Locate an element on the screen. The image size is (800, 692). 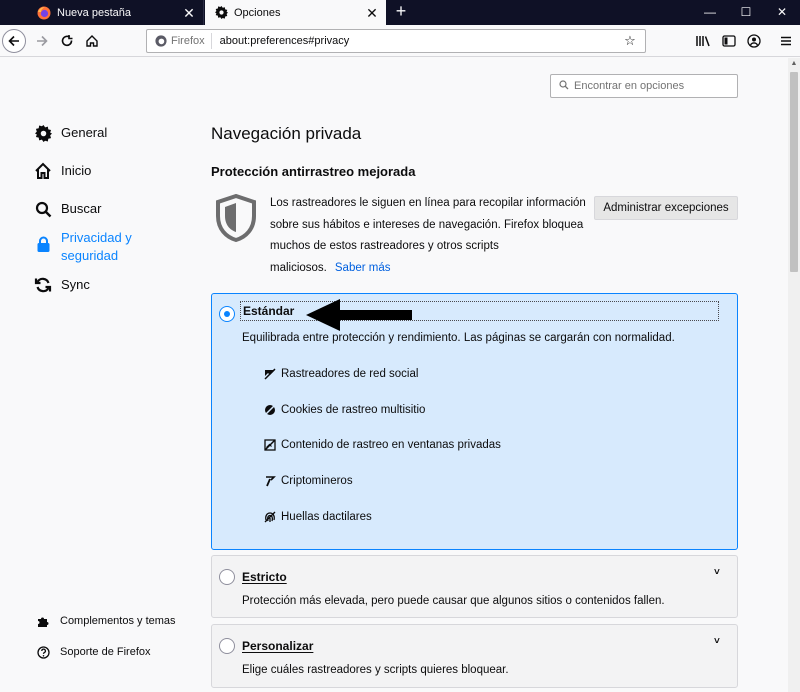
category-general: General is located at coordinates (70, 133).